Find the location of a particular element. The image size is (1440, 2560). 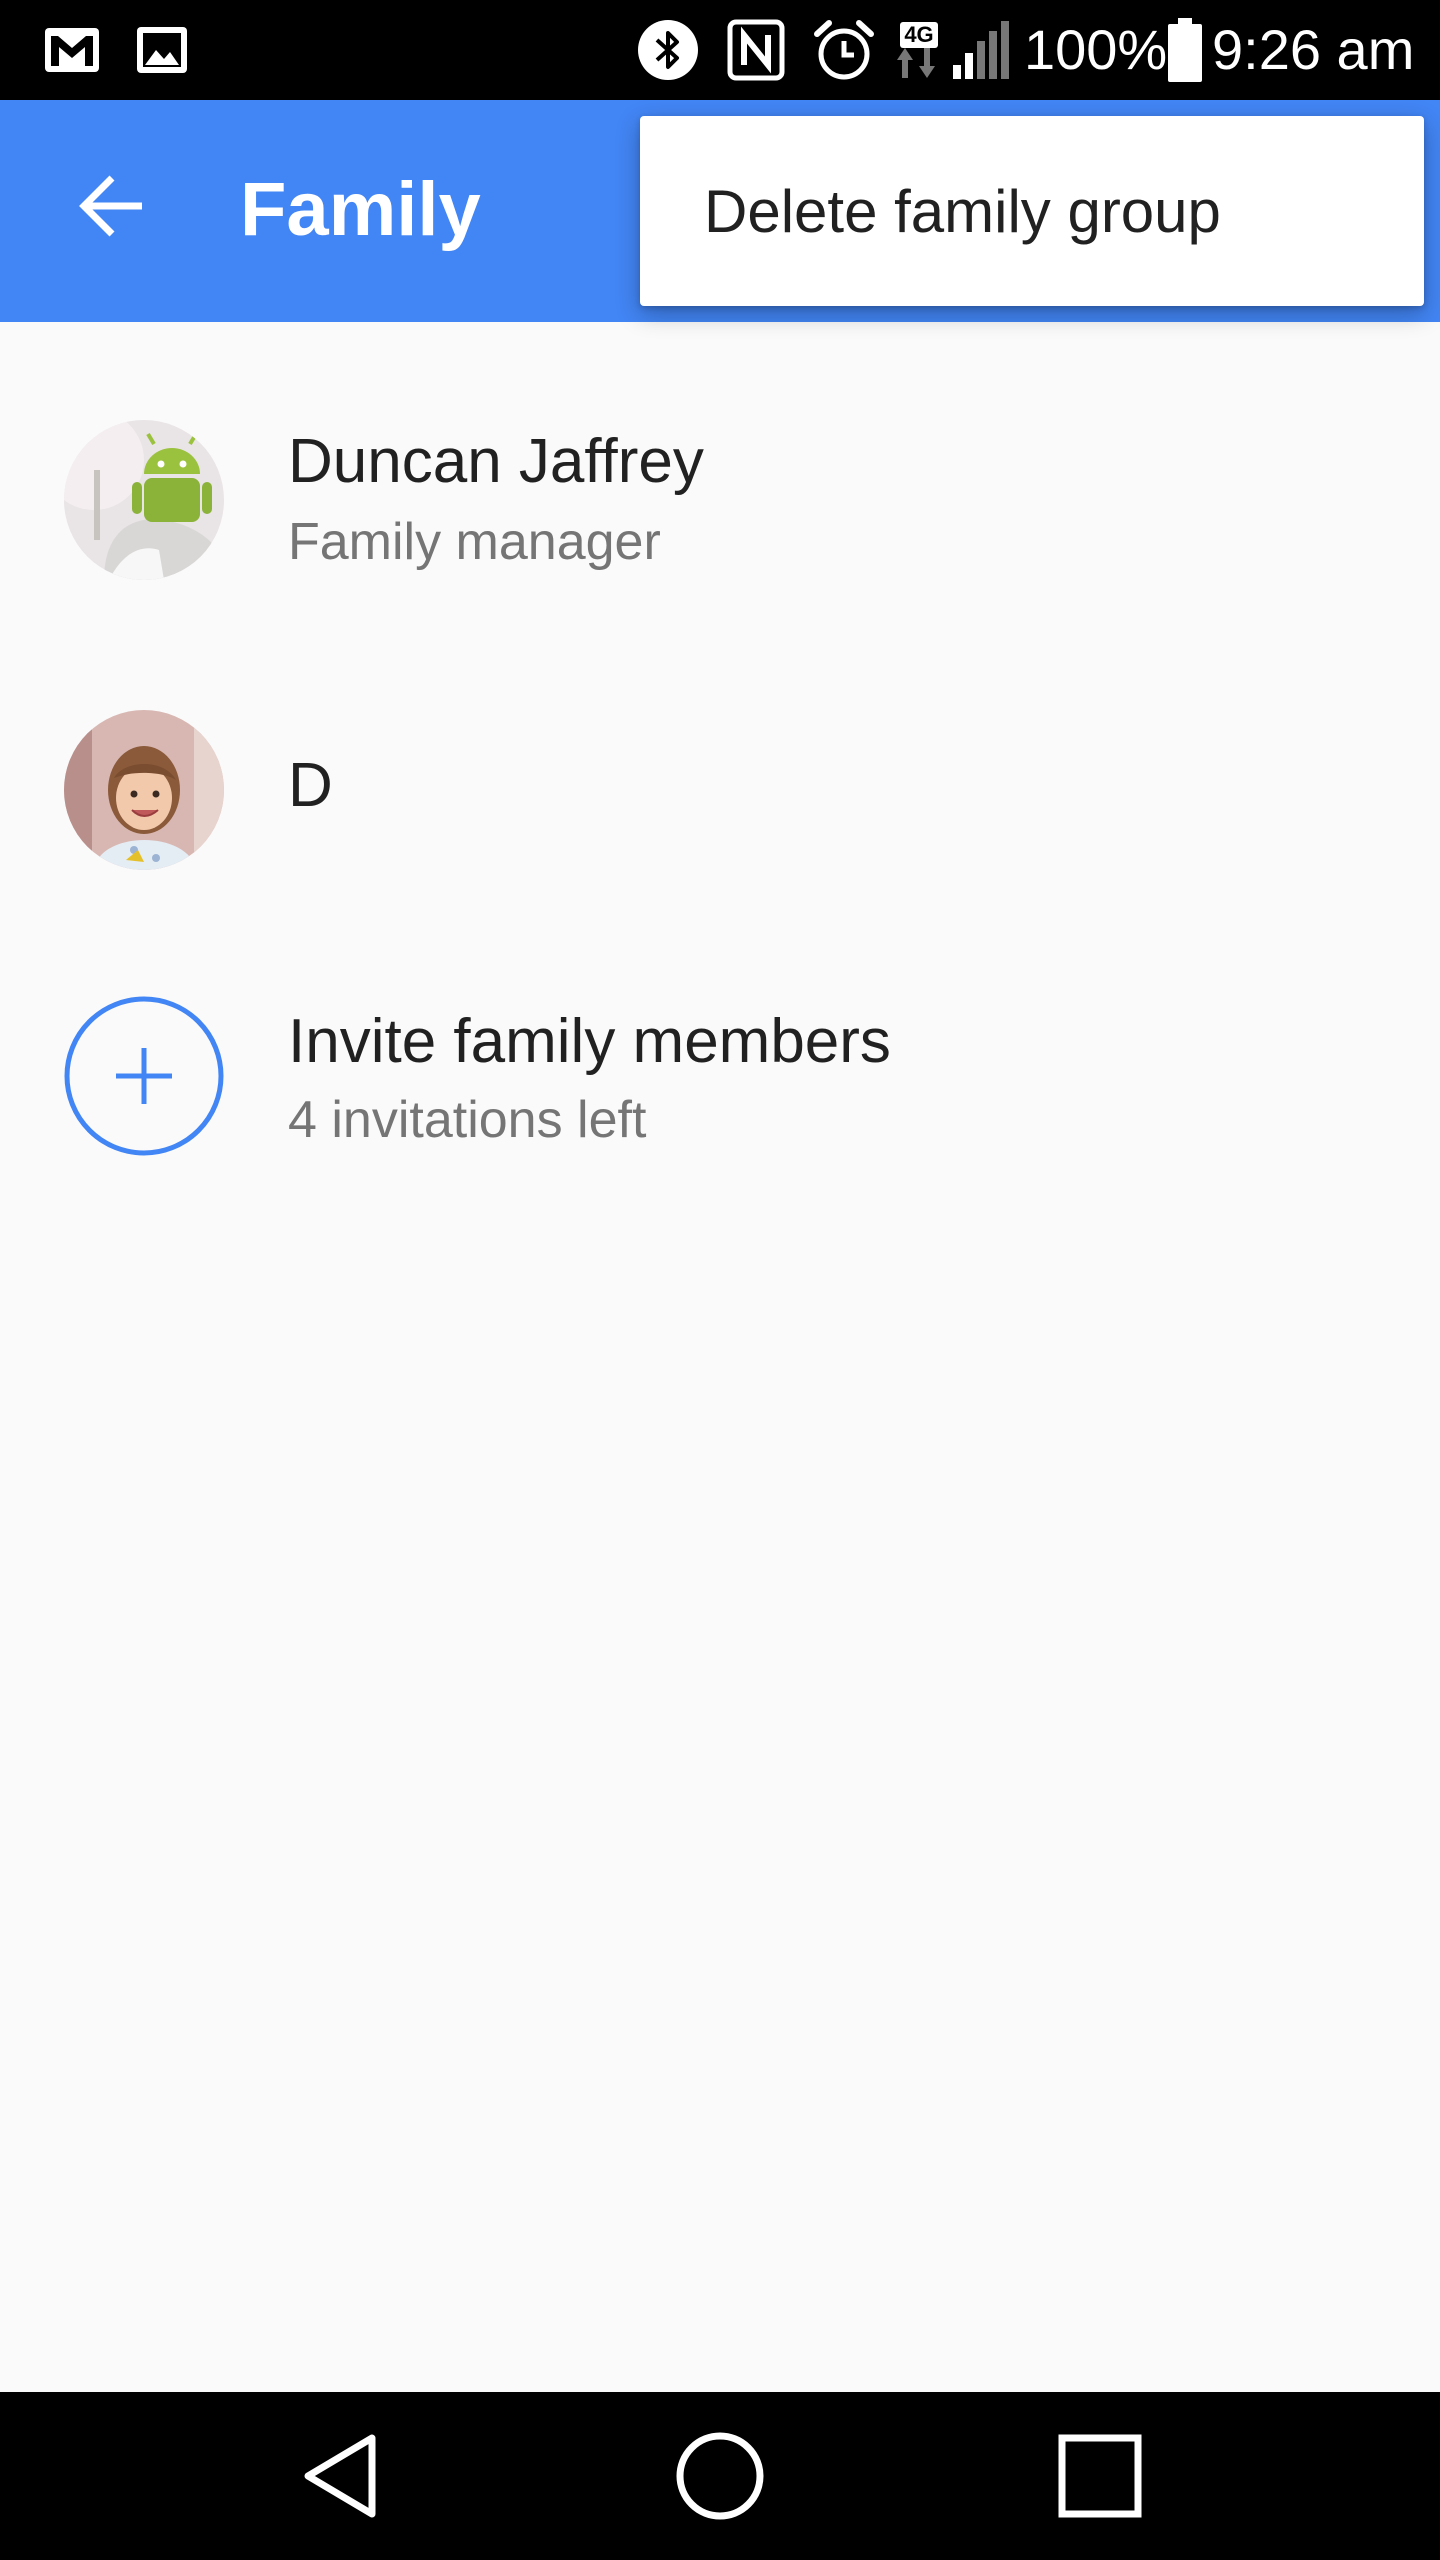

member-name: D is located at coordinates (310, 785).